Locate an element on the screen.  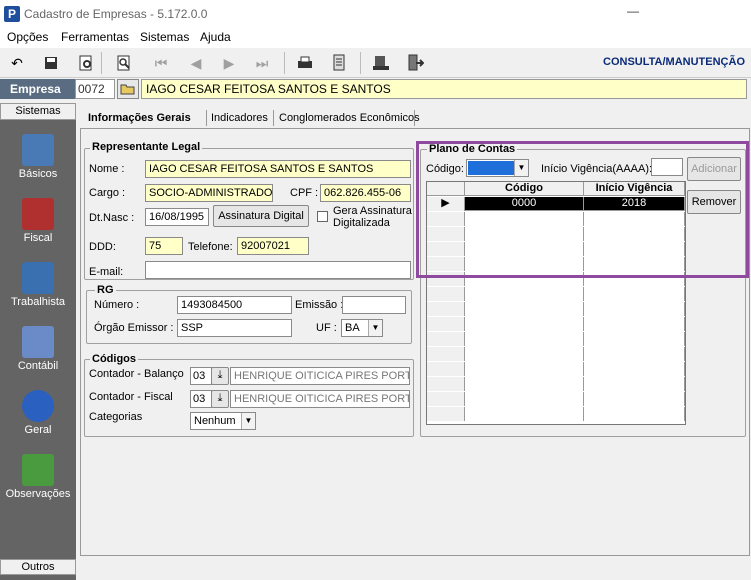
assinatura-digital-button: Assinatura Digital is located at coordinates (261, 216).